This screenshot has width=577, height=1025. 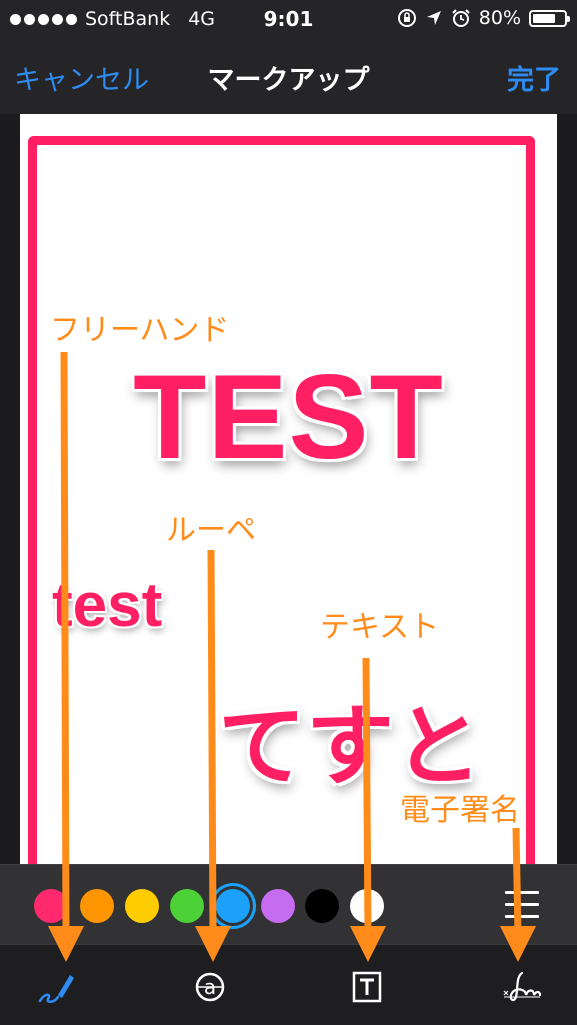 What do you see at coordinates (233, 906) in the screenshot?
I see `color-swatch-blue` at bounding box center [233, 906].